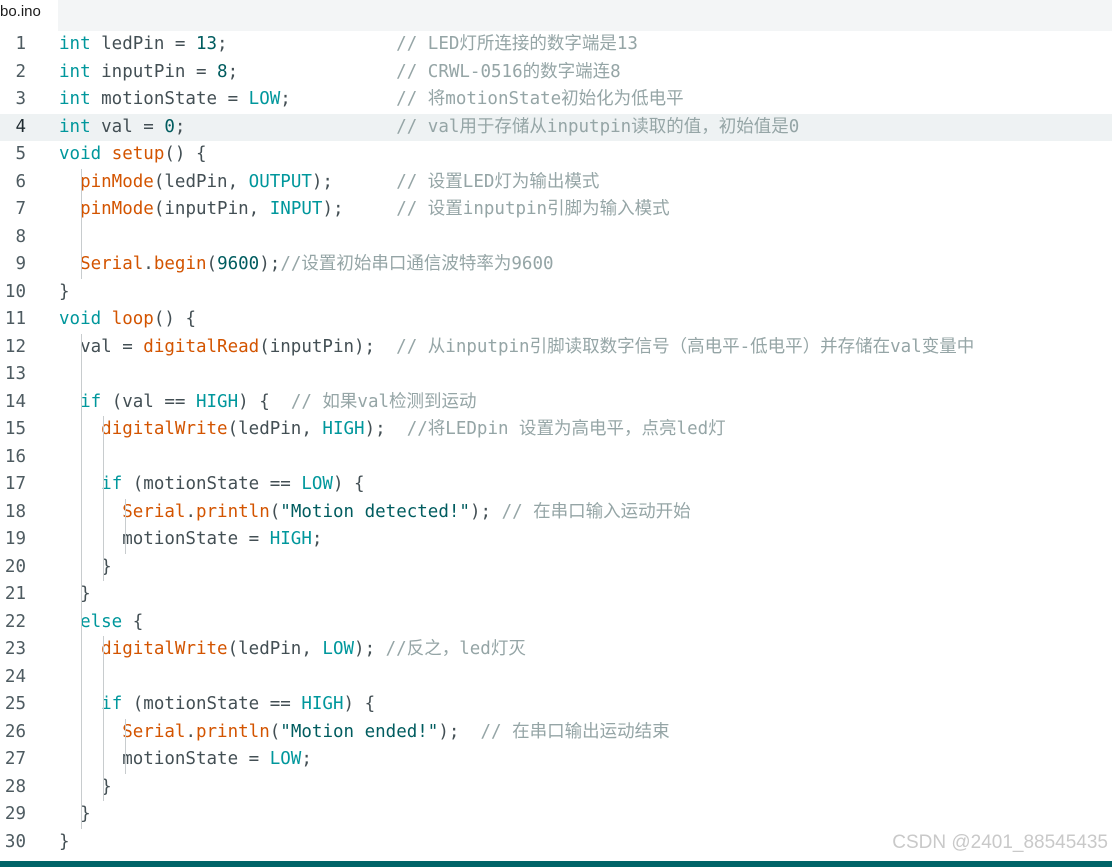  What do you see at coordinates (164, 429) in the screenshot?
I see `code-token: digitalWrite` at bounding box center [164, 429].